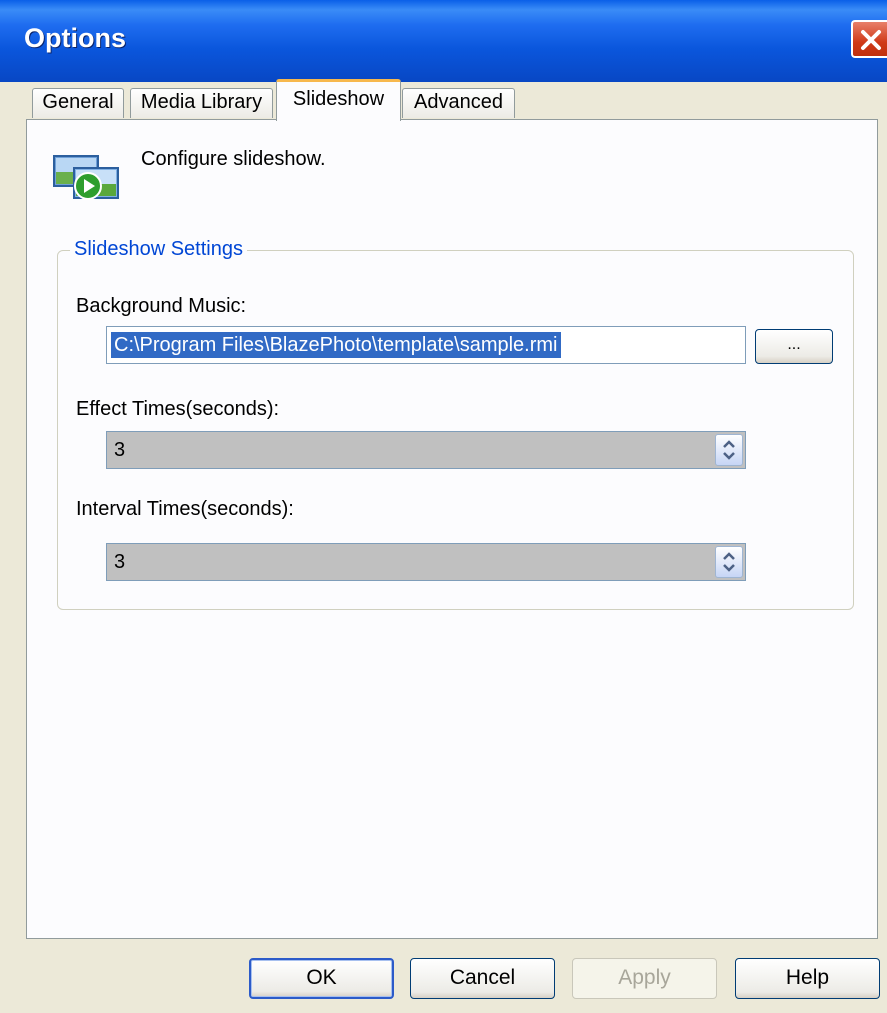 This screenshot has width=887, height=1013. What do you see at coordinates (120, 450) in the screenshot?
I see `effect-times-value: 3` at bounding box center [120, 450].